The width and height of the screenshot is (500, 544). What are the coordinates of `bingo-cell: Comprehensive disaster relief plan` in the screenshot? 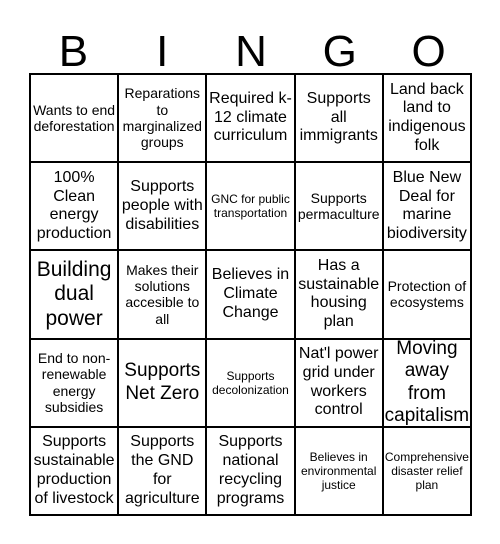 It's located at (426, 470).